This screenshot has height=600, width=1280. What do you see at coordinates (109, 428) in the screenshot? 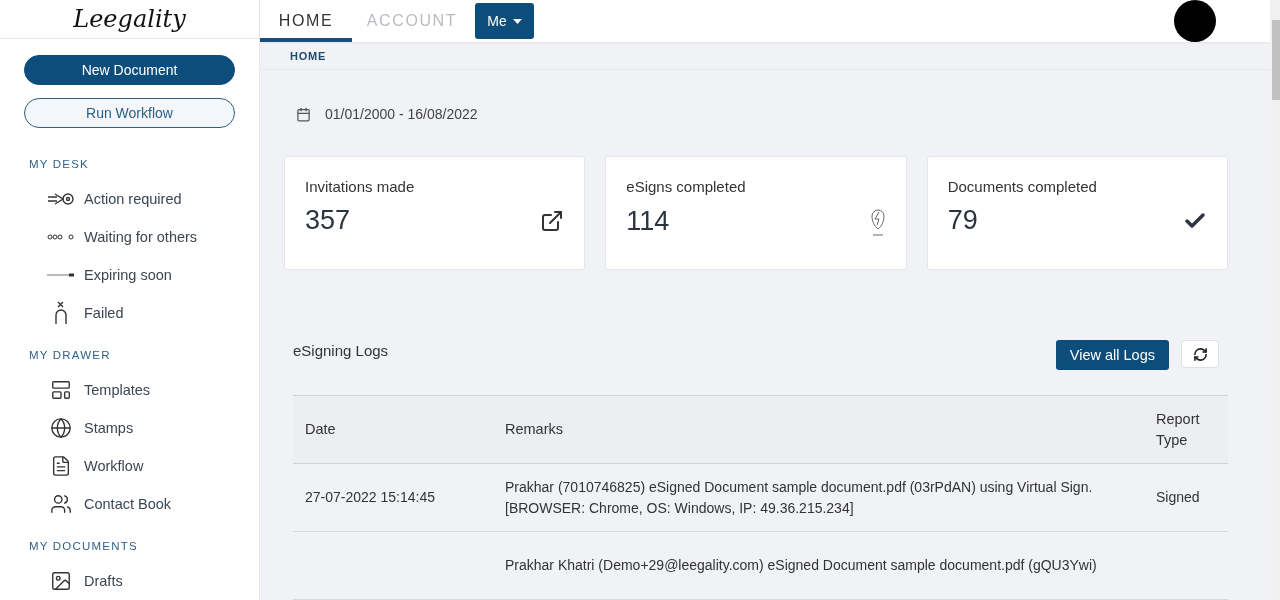
I see `sidebar-item: Stamps` at bounding box center [109, 428].